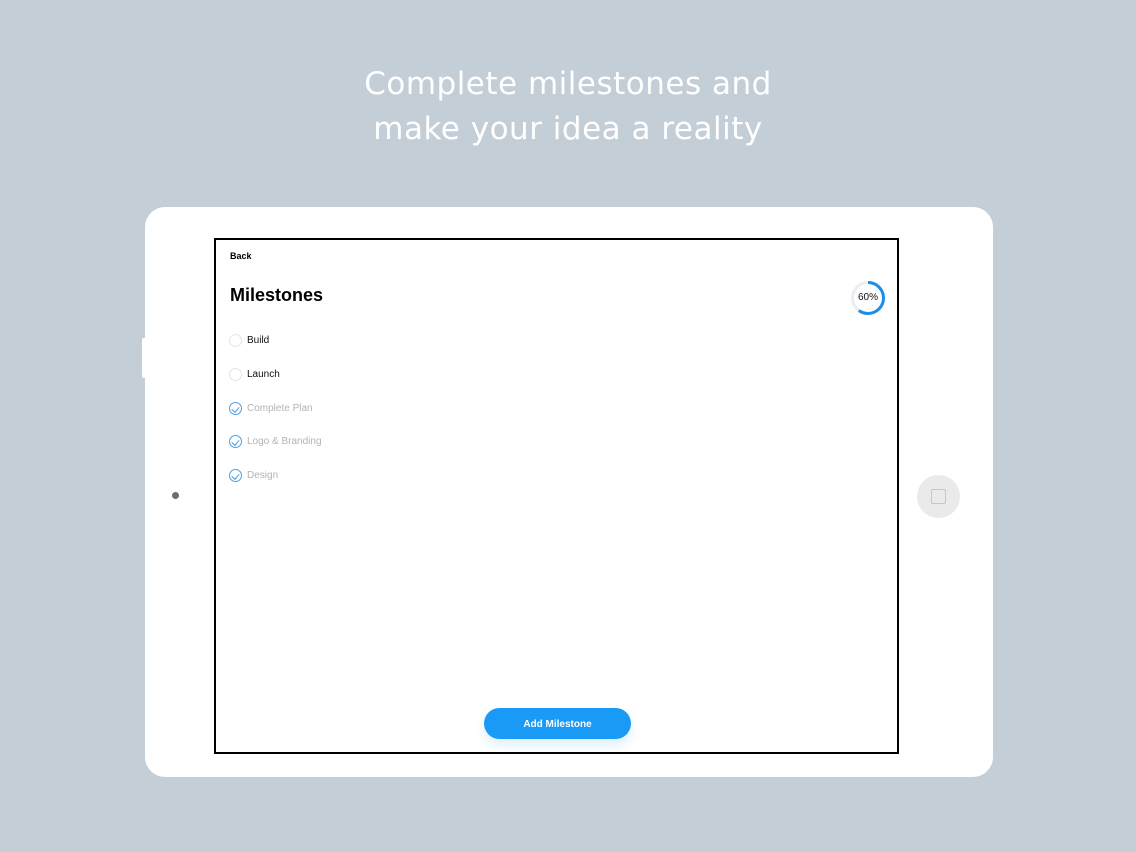 The width and height of the screenshot is (1136, 852). What do you see at coordinates (263, 375) in the screenshot?
I see `milestone-label: Launch` at bounding box center [263, 375].